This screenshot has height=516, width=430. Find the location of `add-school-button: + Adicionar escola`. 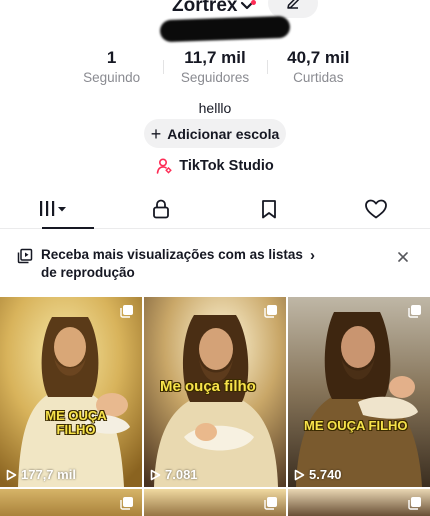

add-school-button: + Adicionar escola is located at coordinates (215, 133).